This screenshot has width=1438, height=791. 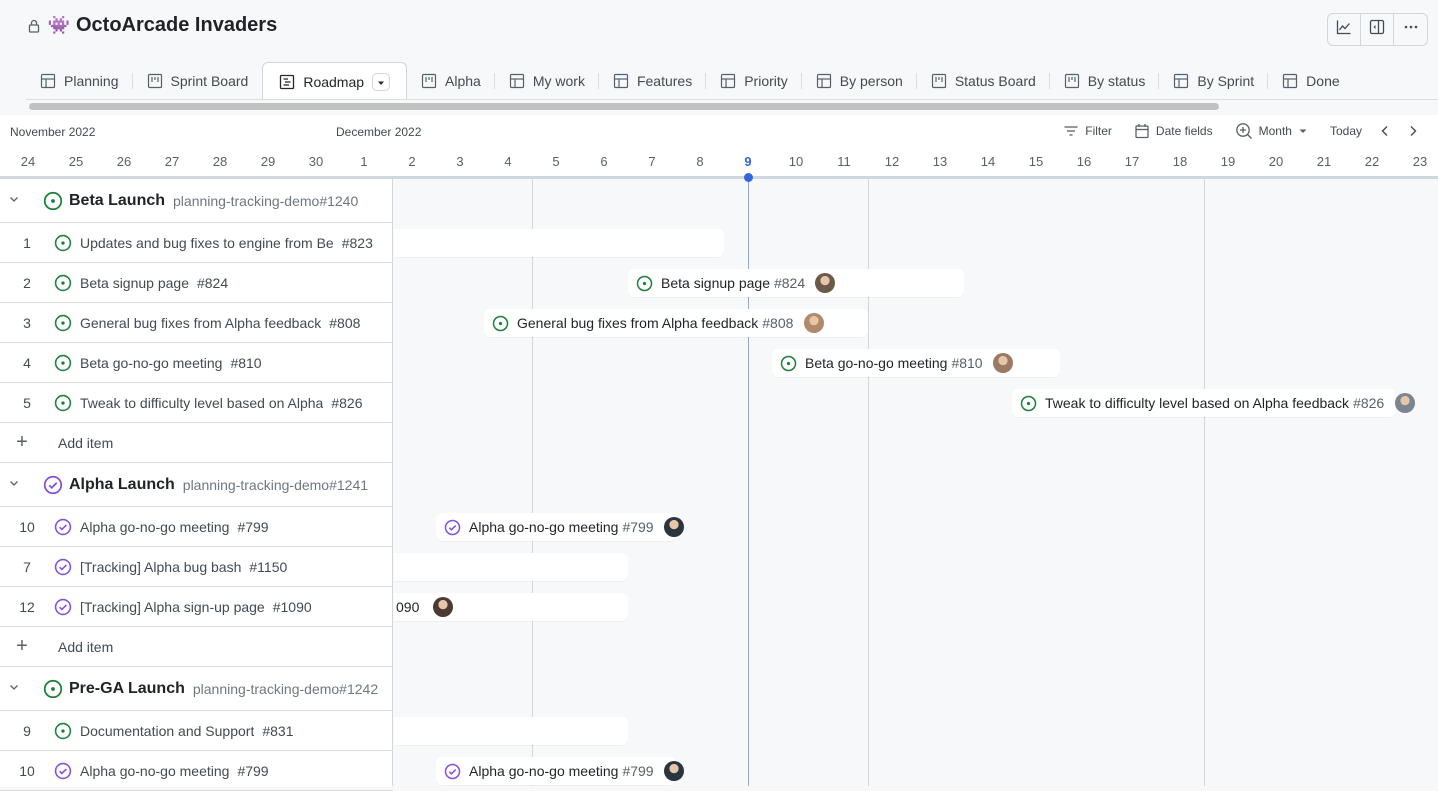 I want to click on tab-my-work: My work, so click(x=547, y=81).